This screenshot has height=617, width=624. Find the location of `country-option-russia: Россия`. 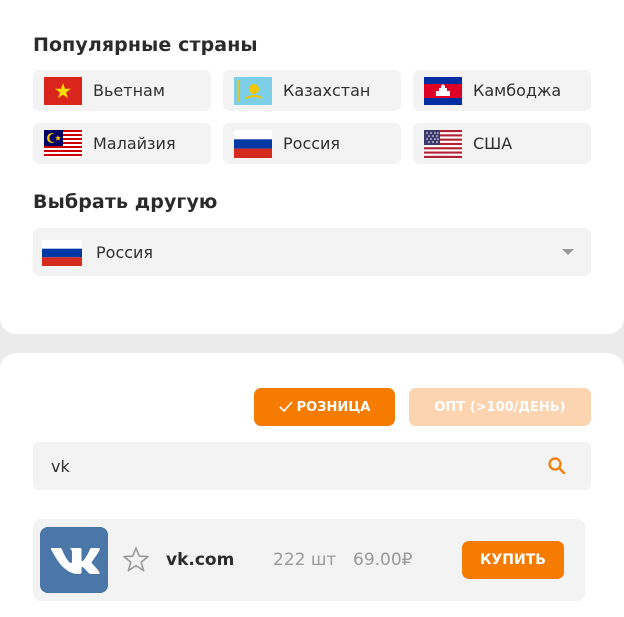

country-option-russia: Россия is located at coordinates (312, 143).